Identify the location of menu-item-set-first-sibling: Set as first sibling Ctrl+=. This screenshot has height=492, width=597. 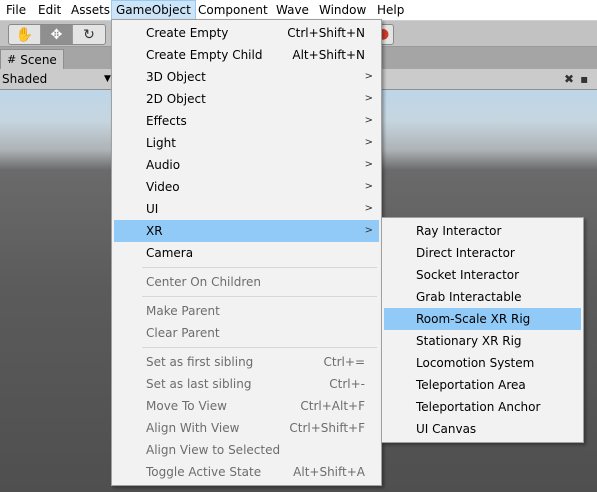
(246, 362).